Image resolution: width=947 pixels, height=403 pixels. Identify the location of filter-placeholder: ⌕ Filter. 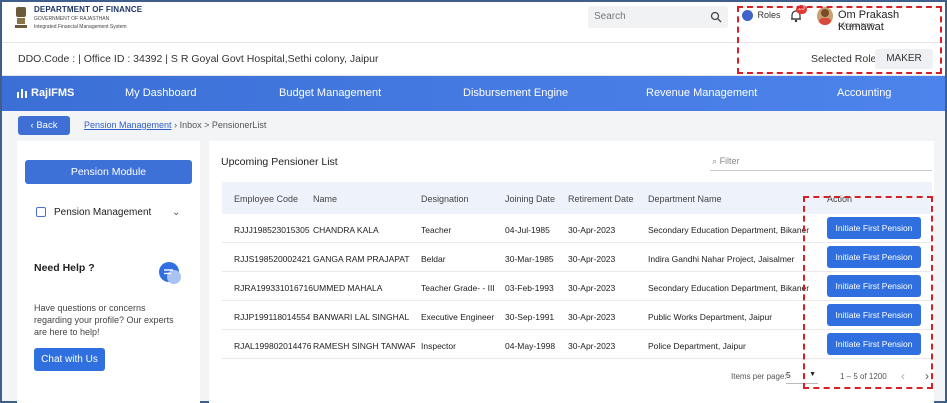
(726, 161).